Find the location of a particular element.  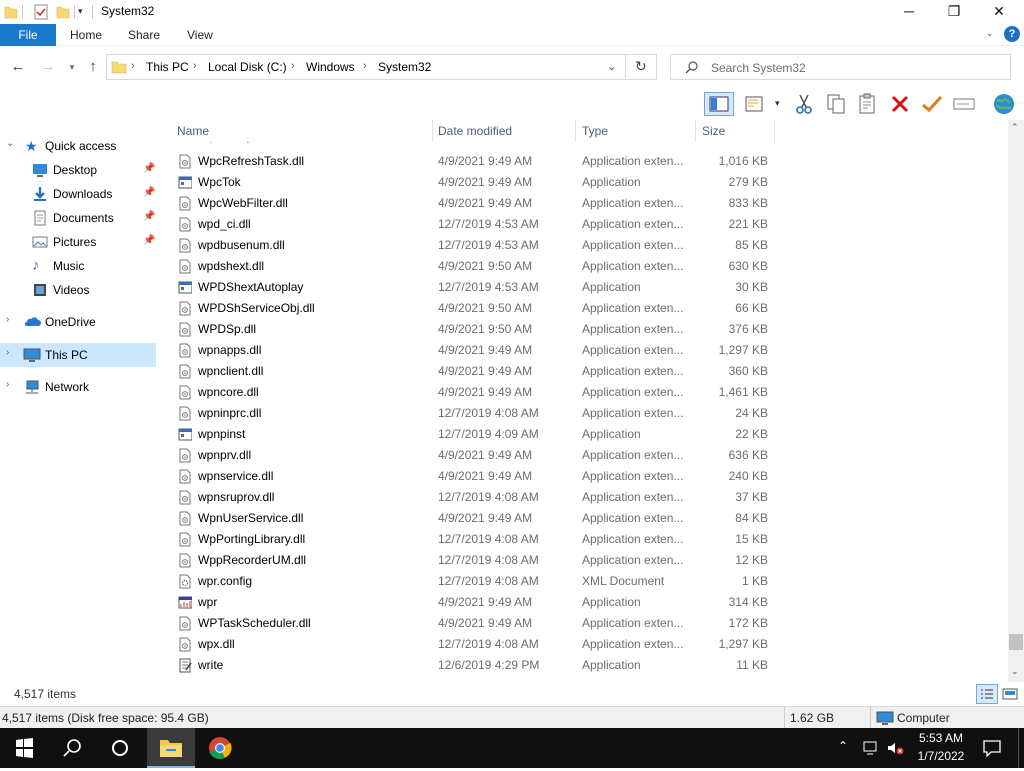

copy-icon is located at coordinates (836, 104).